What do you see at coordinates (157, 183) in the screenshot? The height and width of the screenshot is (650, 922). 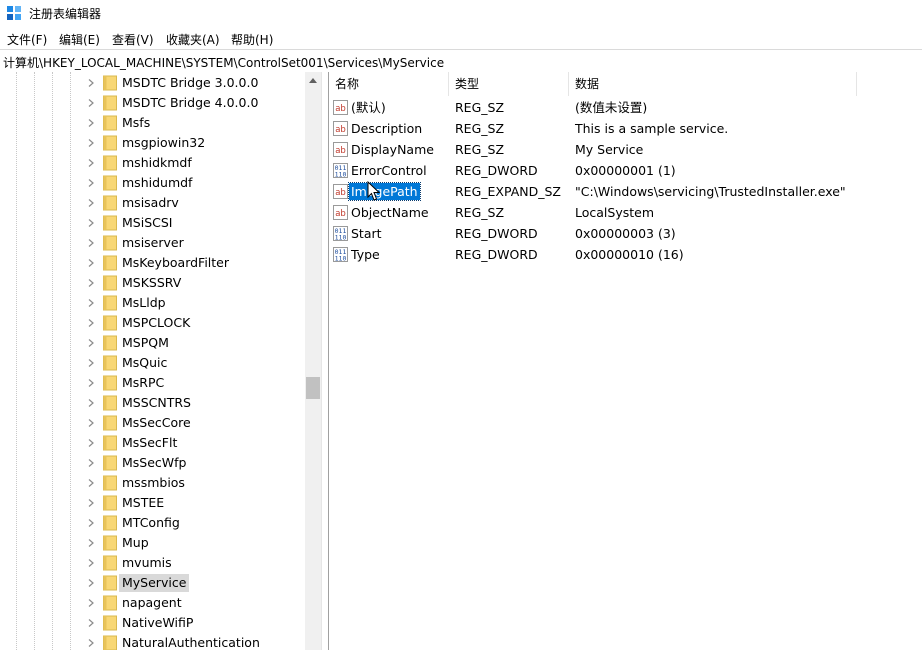 I see `tree-item-label: mshidumdf` at bounding box center [157, 183].